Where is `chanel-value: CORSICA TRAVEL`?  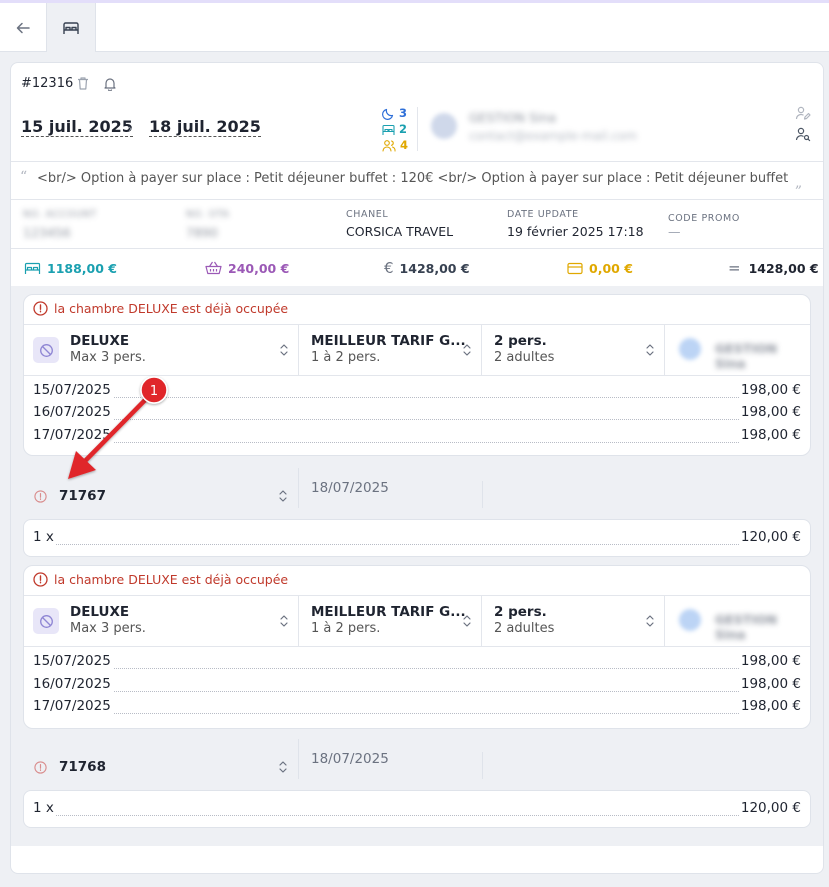
chanel-value: CORSICA TRAVEL is located at coordinates (400, 231).